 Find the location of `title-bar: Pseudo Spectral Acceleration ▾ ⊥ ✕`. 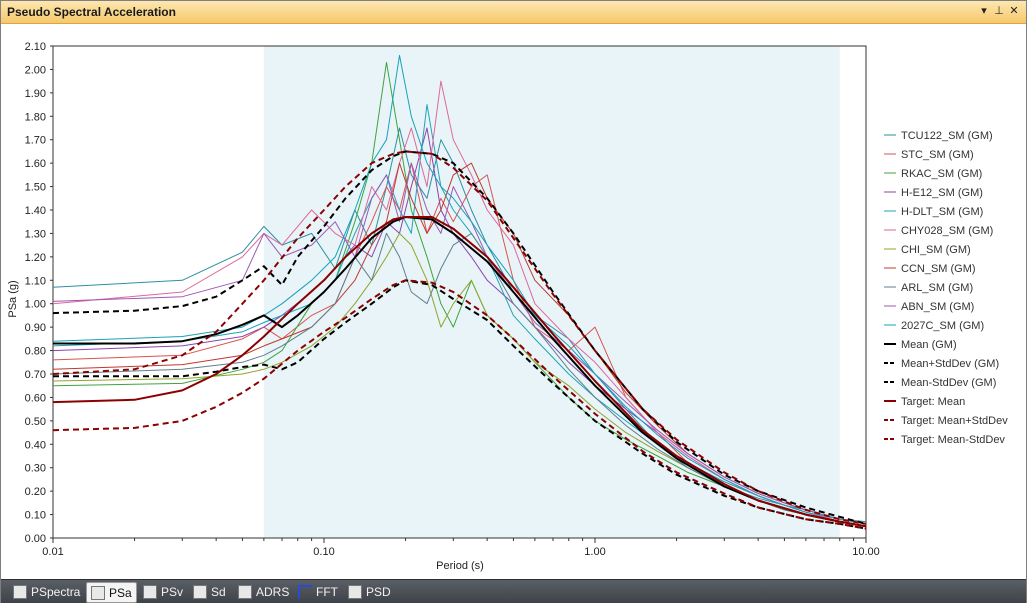

title-bar: Pseudo Spectral Acceleration ▾ ⊥ ✕ is located at coordinates (513, 12).